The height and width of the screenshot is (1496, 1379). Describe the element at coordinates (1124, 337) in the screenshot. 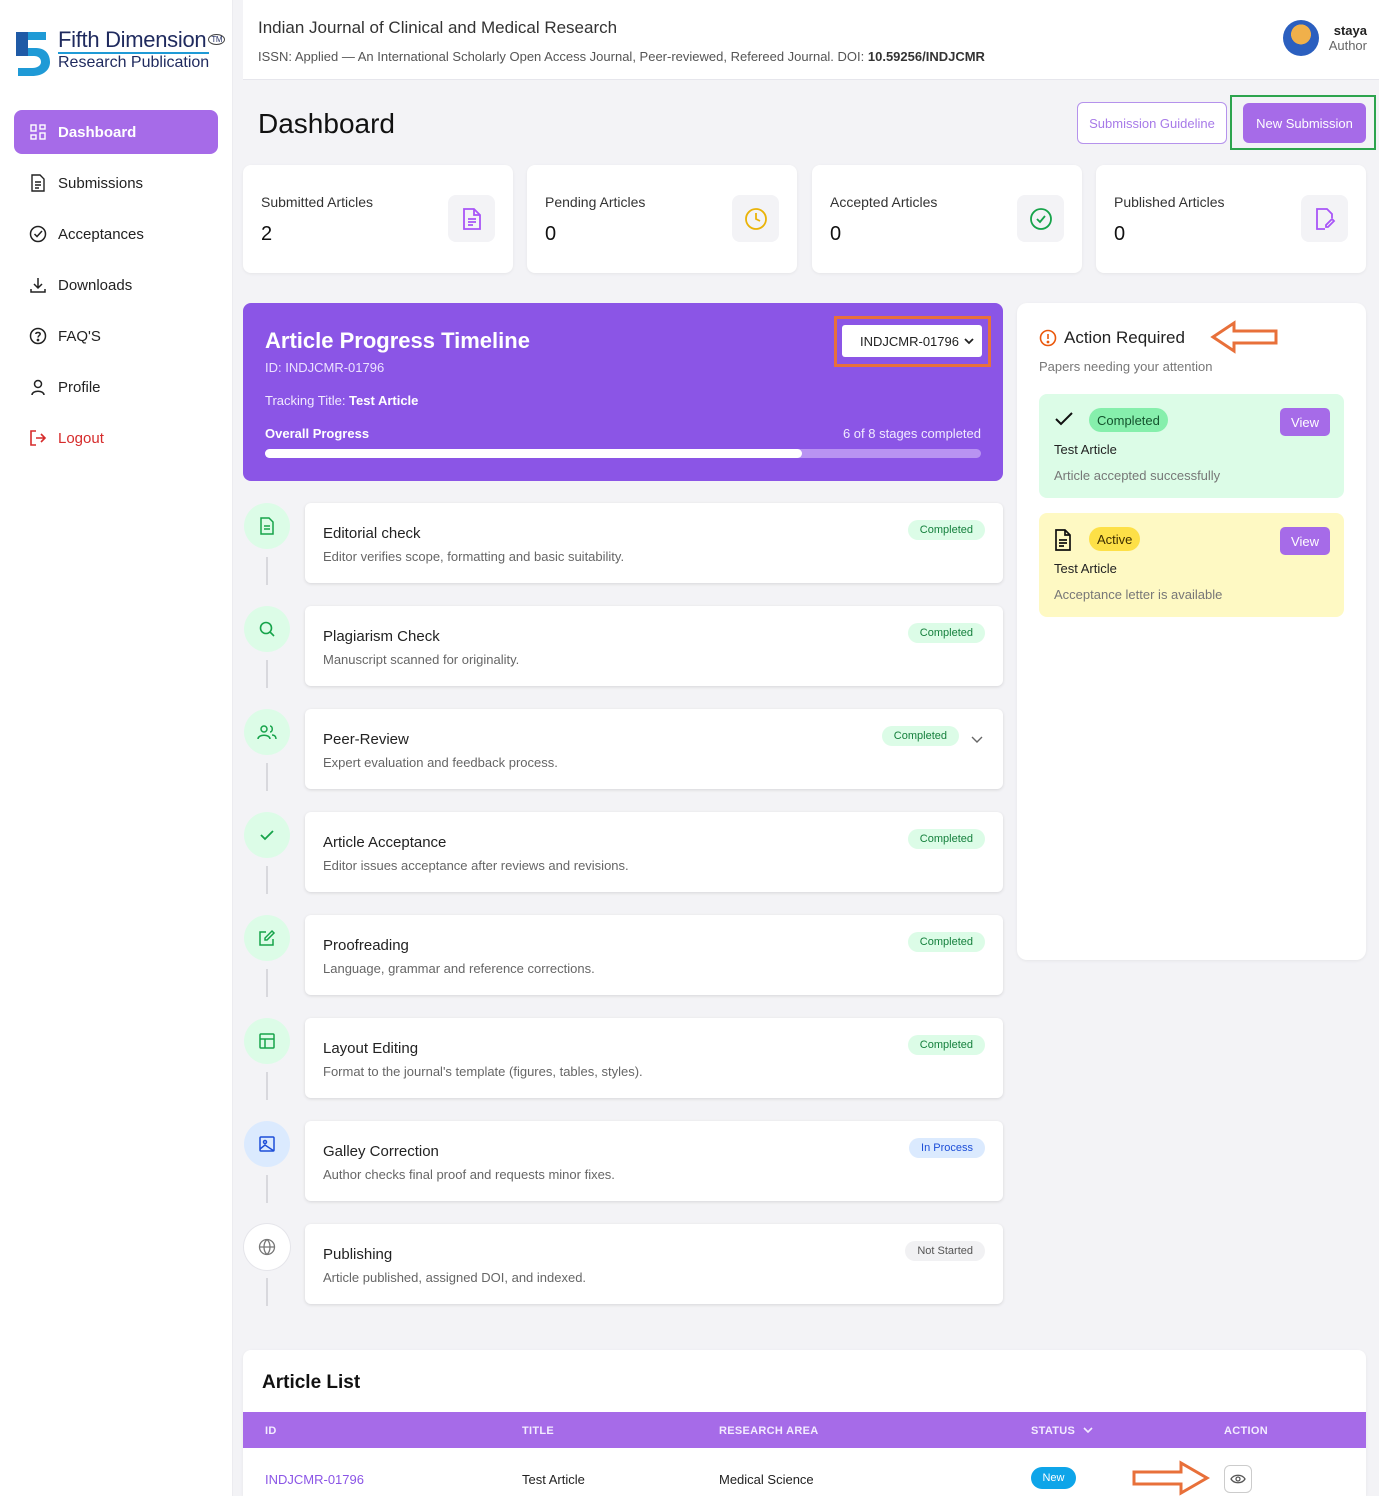

I see `action-required-title: Action Required` at that location.